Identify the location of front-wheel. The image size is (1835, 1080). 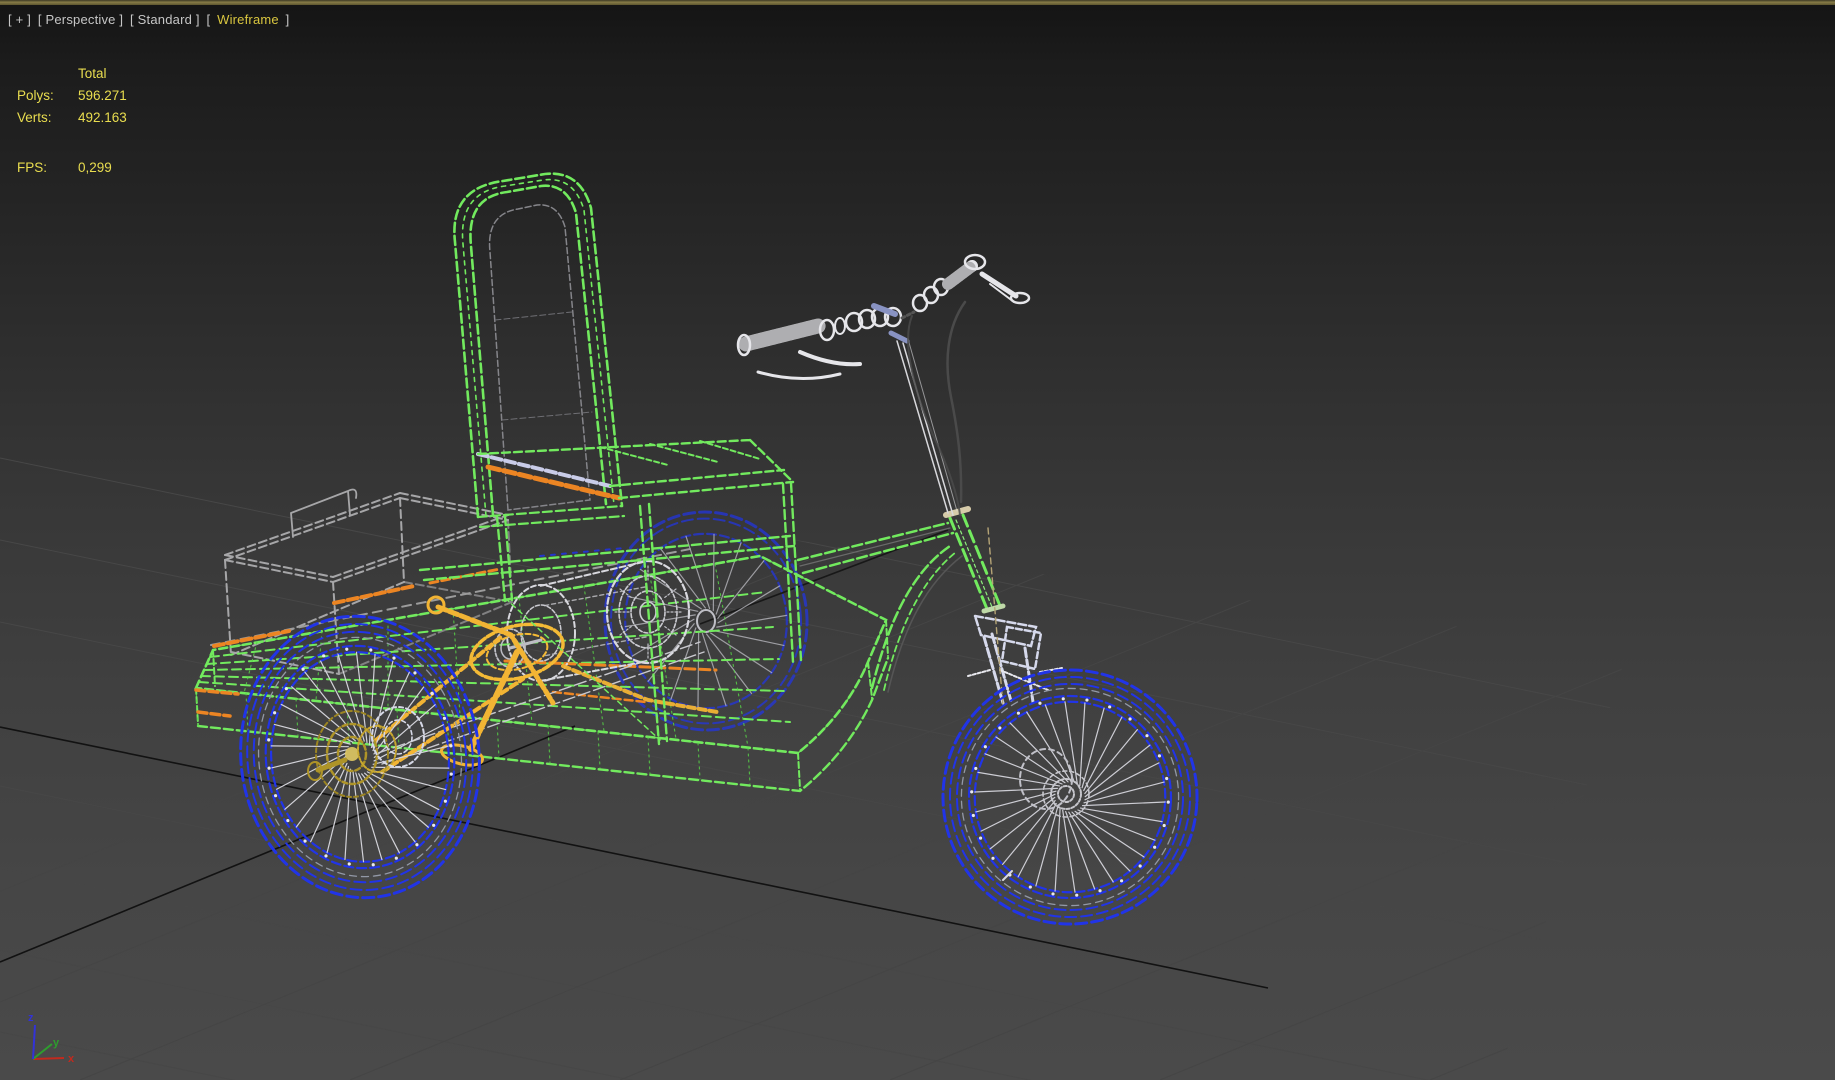
(1070, 797).